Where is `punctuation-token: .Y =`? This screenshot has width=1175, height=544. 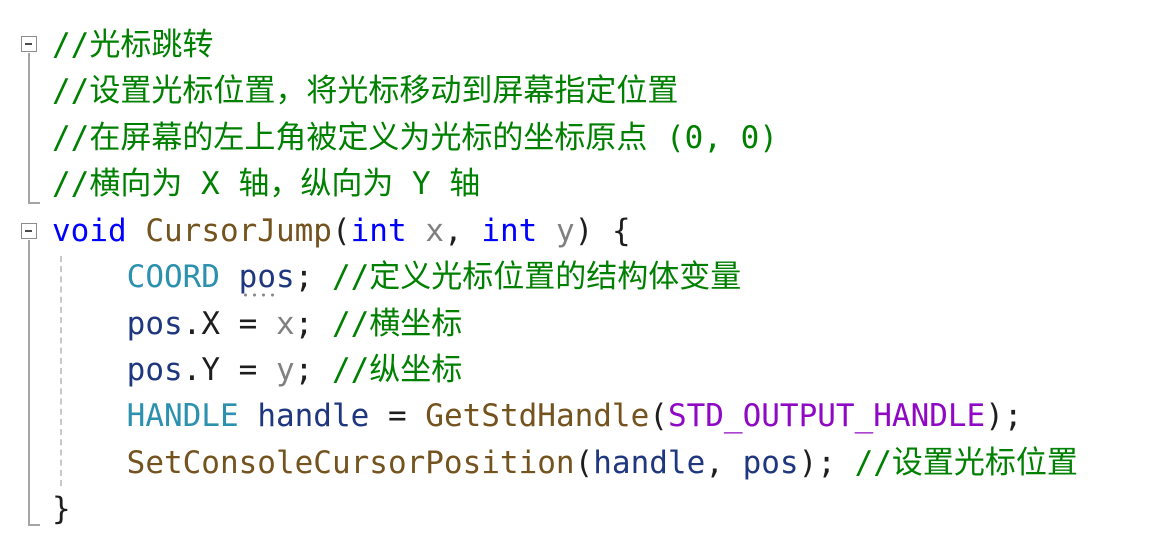
punctuation-token: .Y = is located at coordinates (229, 370).